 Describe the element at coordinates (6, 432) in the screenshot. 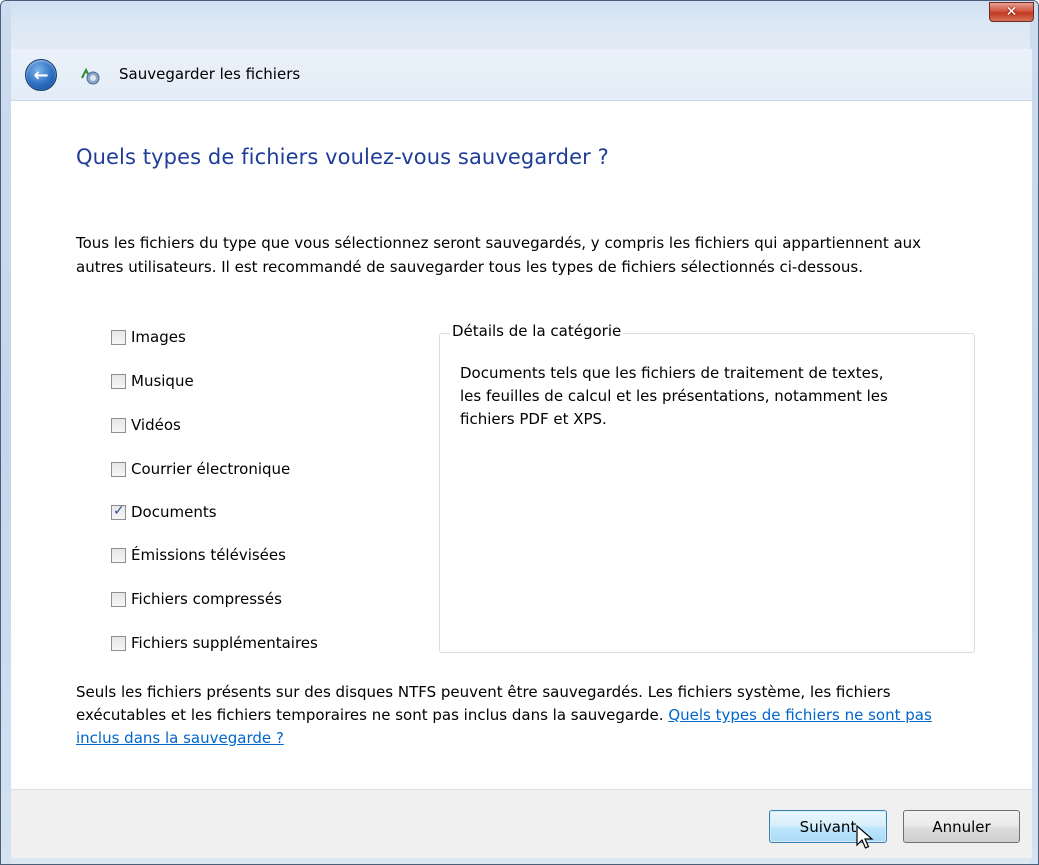

I see `window-frame-left` at that location.